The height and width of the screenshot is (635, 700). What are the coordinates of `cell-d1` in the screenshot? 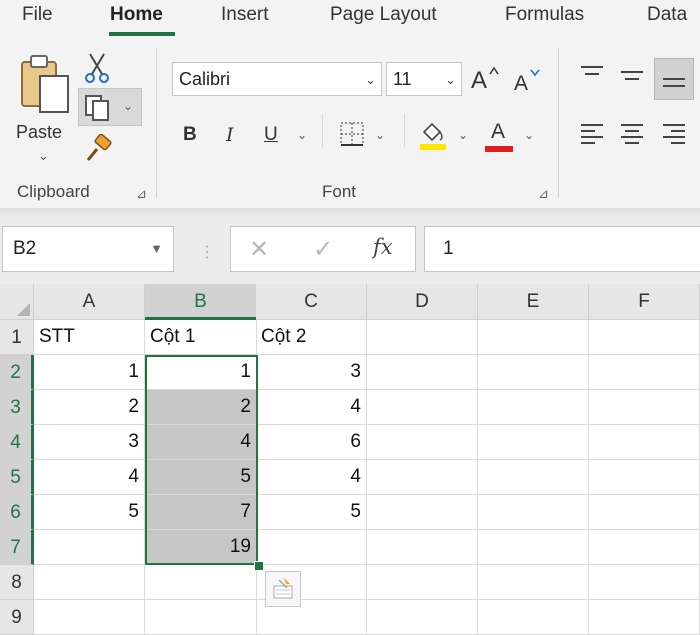 It's located at (422, 337).